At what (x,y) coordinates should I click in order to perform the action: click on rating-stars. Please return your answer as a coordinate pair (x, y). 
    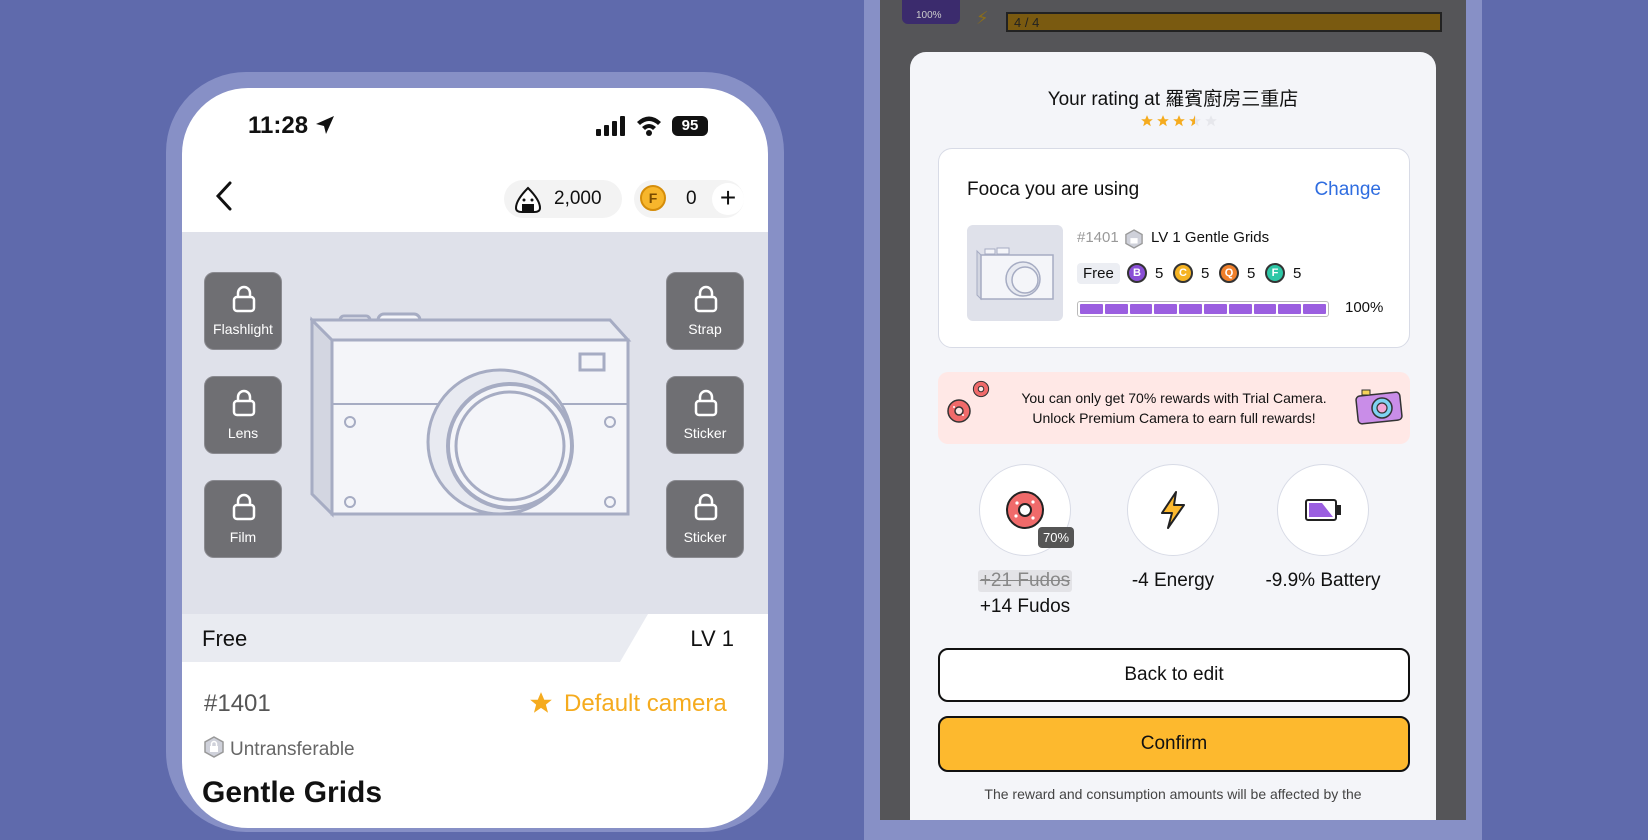
    Looking at the image, I should click on (1180, 123).